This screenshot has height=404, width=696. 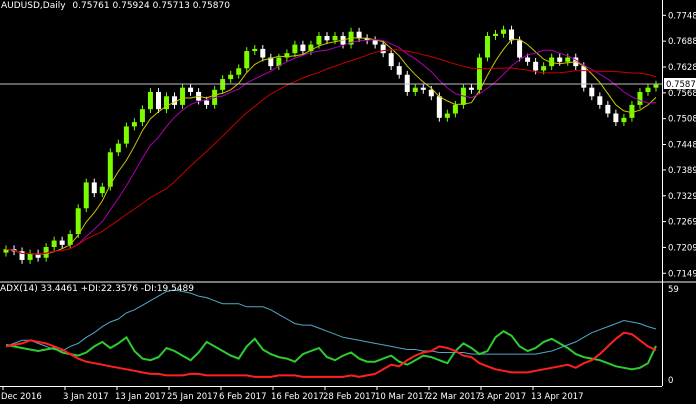 What do you see at coordinates (557, 397) in the screenshot?
I see `time-tick-label: 13 Apr 2017` at bounding box center [557, 397].